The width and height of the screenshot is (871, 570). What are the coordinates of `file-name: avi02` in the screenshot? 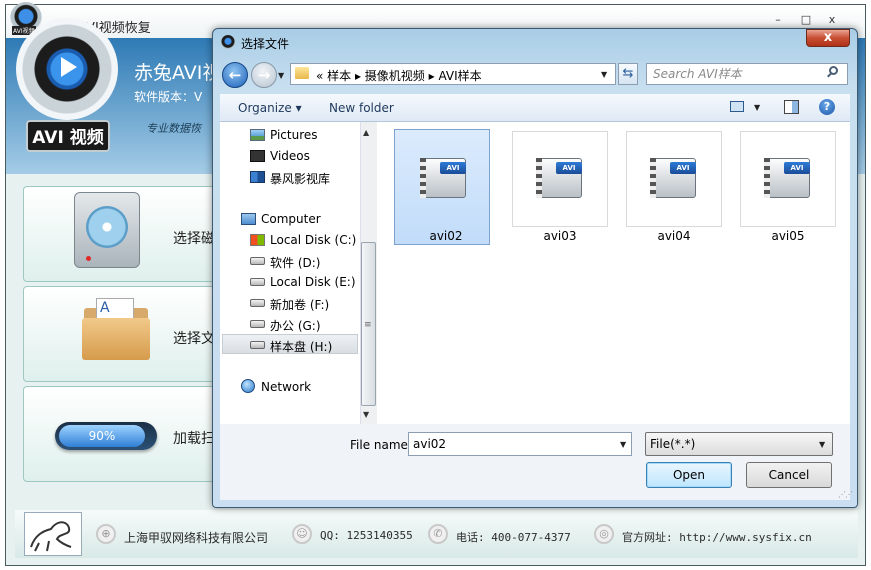 It's located at (446, 236).